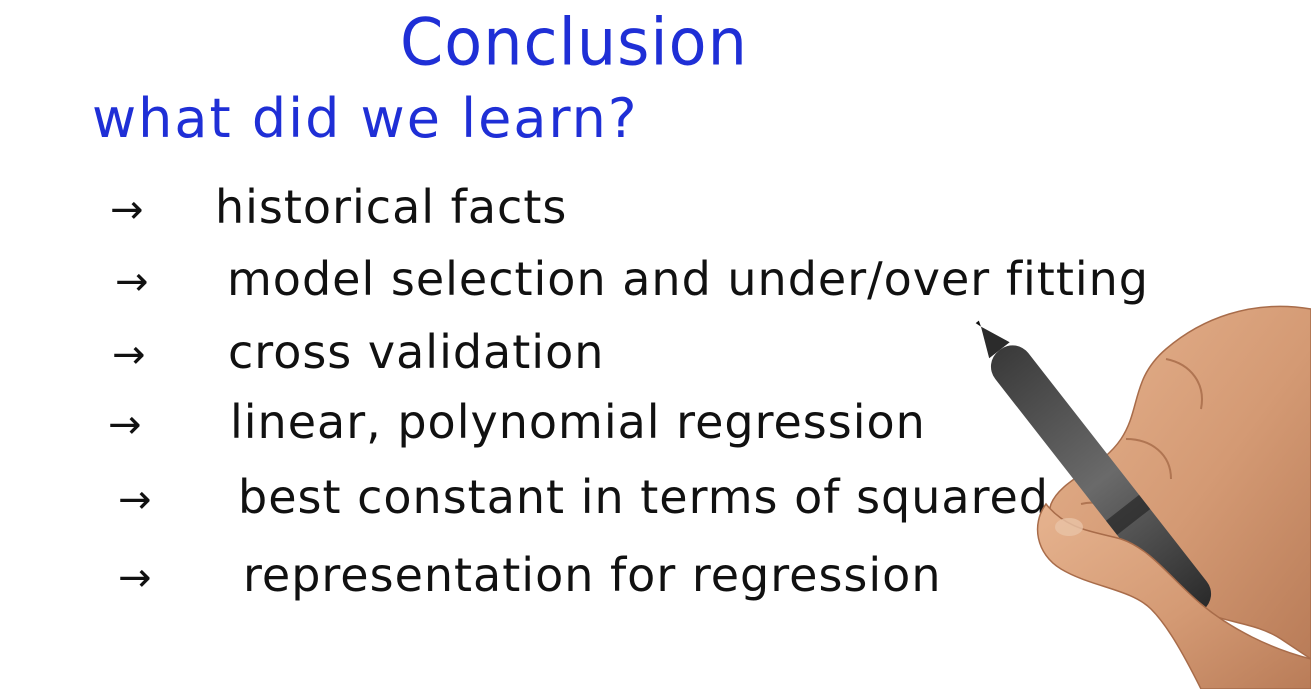 This screenshot has width=1311, height=689. What do you see at coordinates (592, 575) in the screenshot?
I see `bullet-text: representation for regression` at bounding box center [592, 575].